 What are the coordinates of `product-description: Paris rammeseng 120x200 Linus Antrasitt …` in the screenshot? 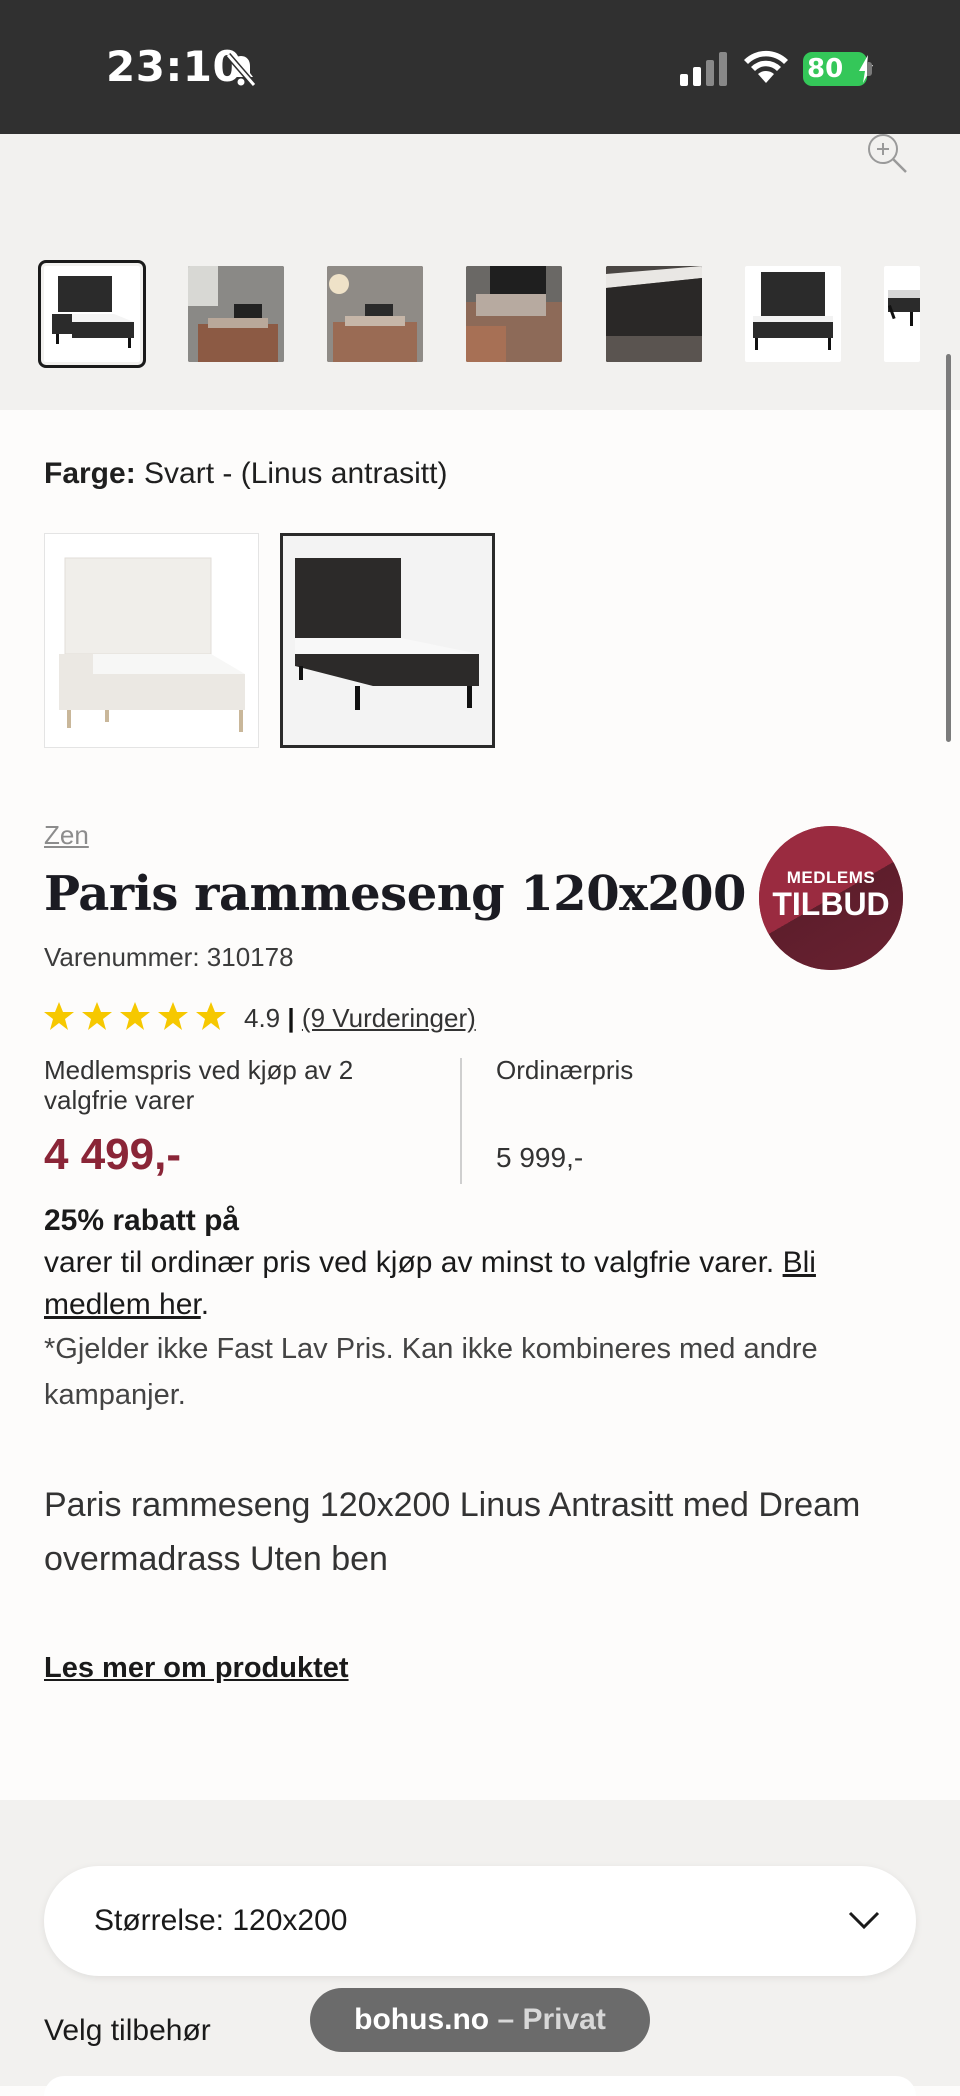 It's located at (452, 1532).